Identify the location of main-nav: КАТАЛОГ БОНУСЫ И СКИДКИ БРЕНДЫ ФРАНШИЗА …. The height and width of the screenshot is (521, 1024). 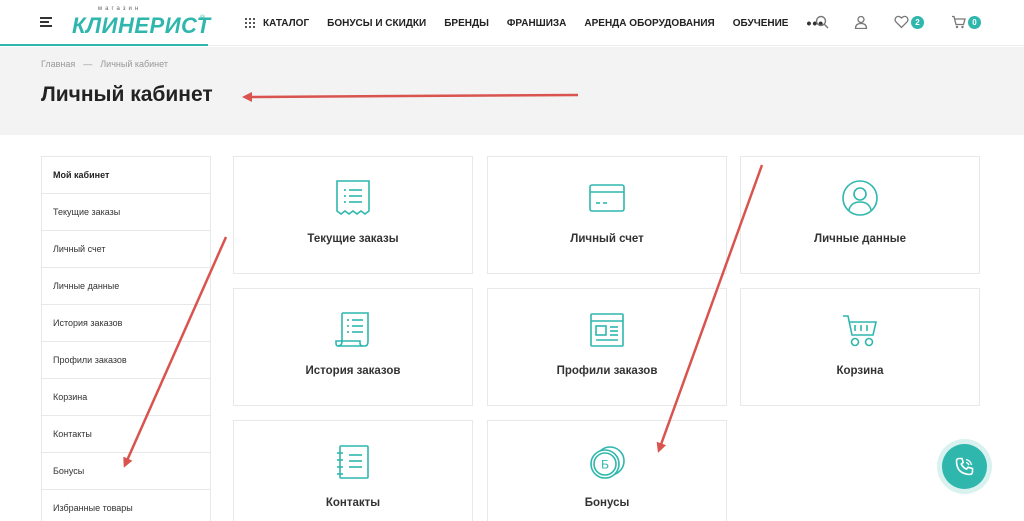
(534, 23).